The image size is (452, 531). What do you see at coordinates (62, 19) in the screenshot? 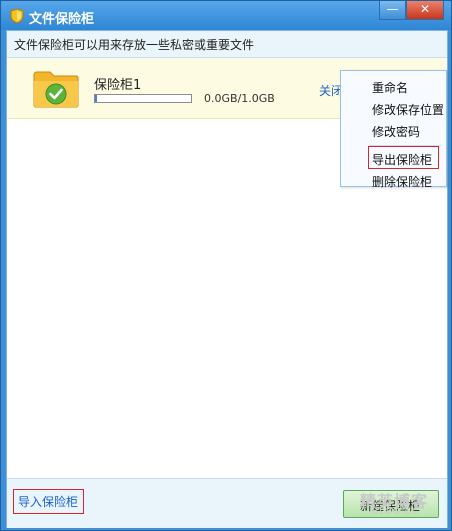
I see `window-title: 文件保险柜` at bounding box center [62, 19].